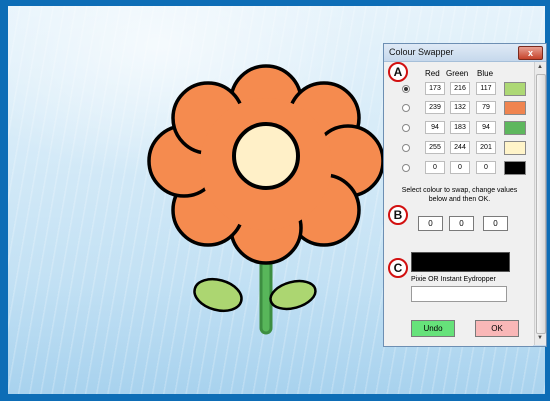  I want to click on blue-column-header: Blue, so click(485, 73).